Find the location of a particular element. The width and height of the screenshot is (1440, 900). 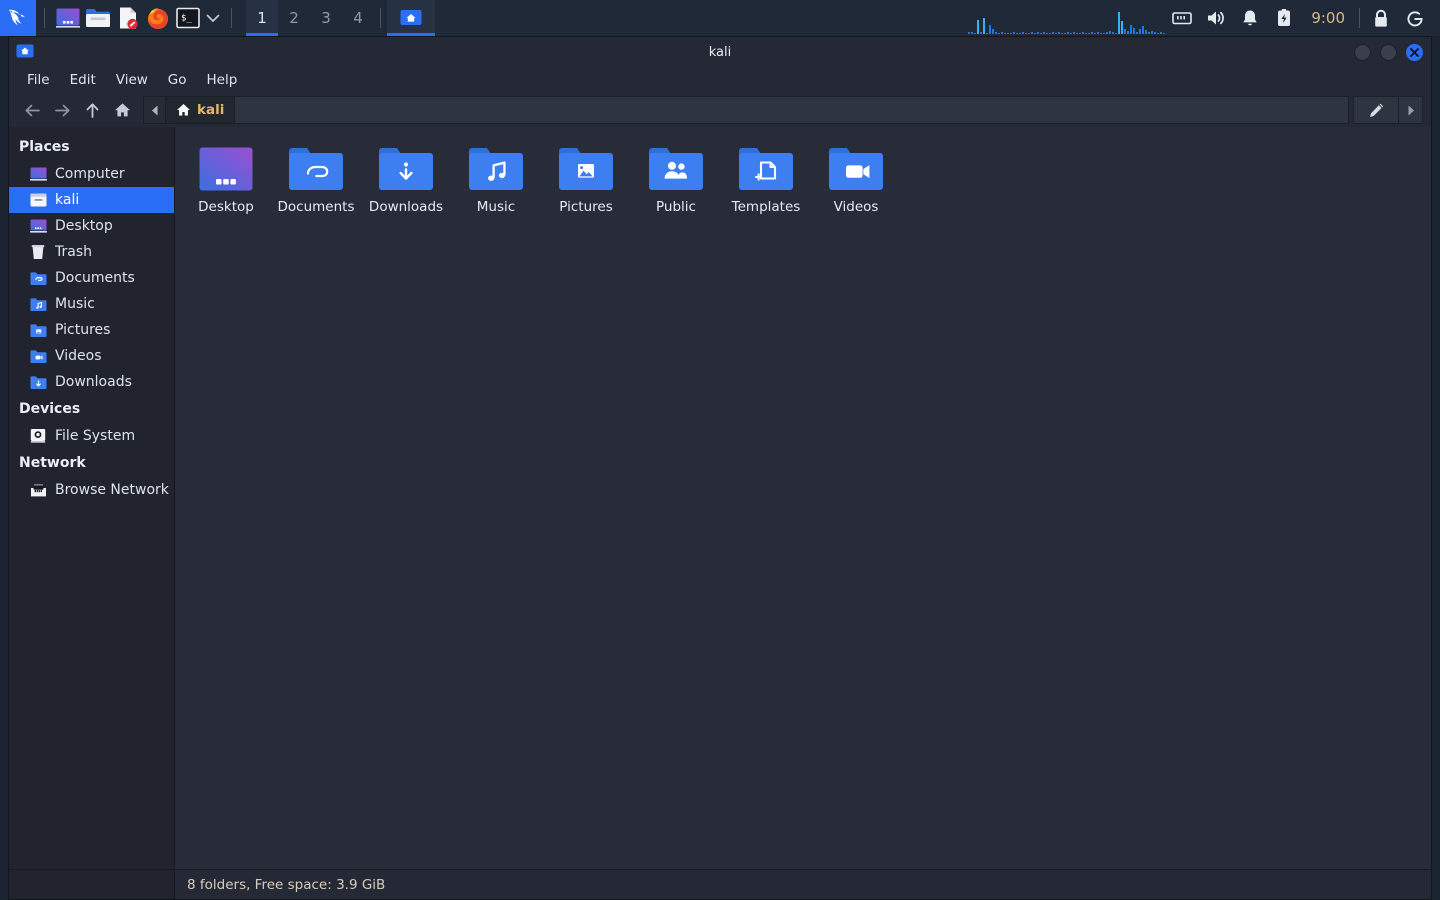

workspace-3: 3 is located at coordinates (326, 18).